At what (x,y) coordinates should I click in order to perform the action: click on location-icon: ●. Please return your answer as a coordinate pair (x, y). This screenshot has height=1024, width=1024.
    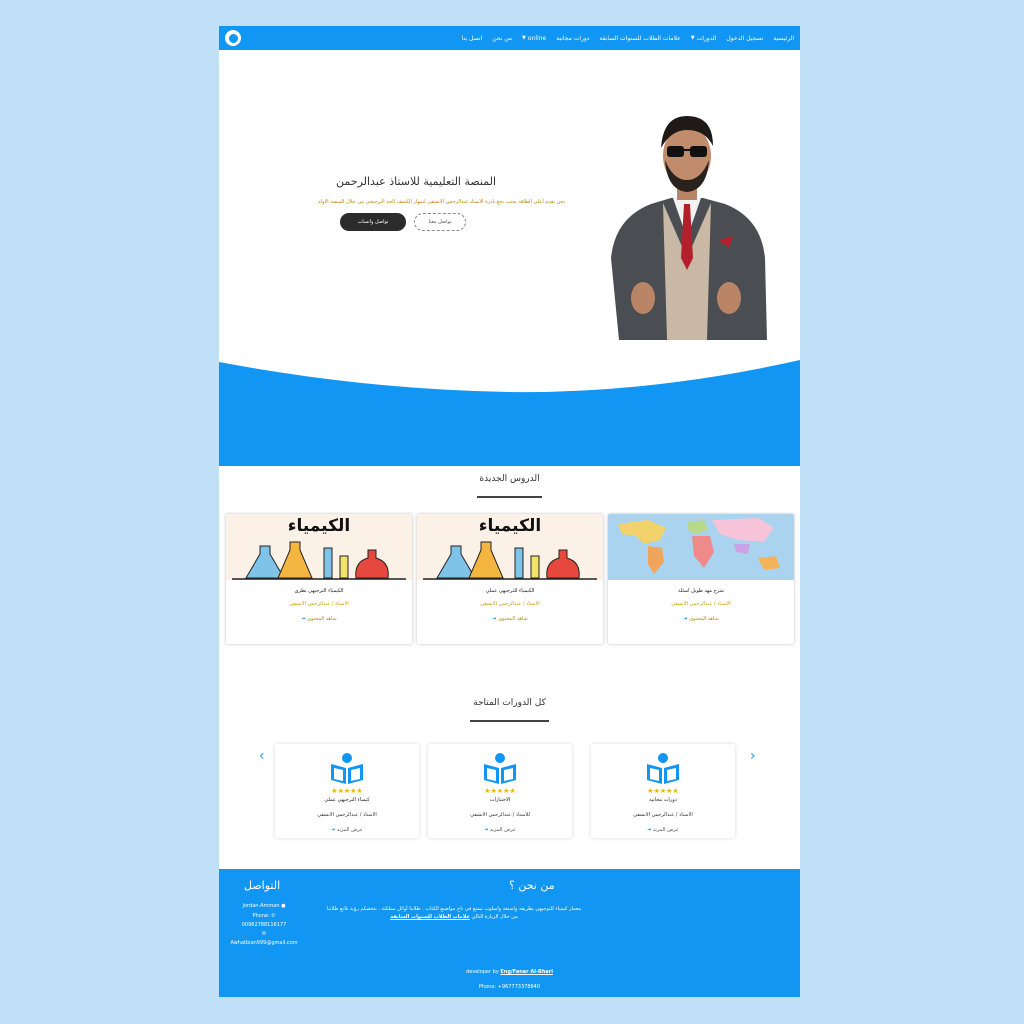
    Looking at the image, I should click on (283, 906).